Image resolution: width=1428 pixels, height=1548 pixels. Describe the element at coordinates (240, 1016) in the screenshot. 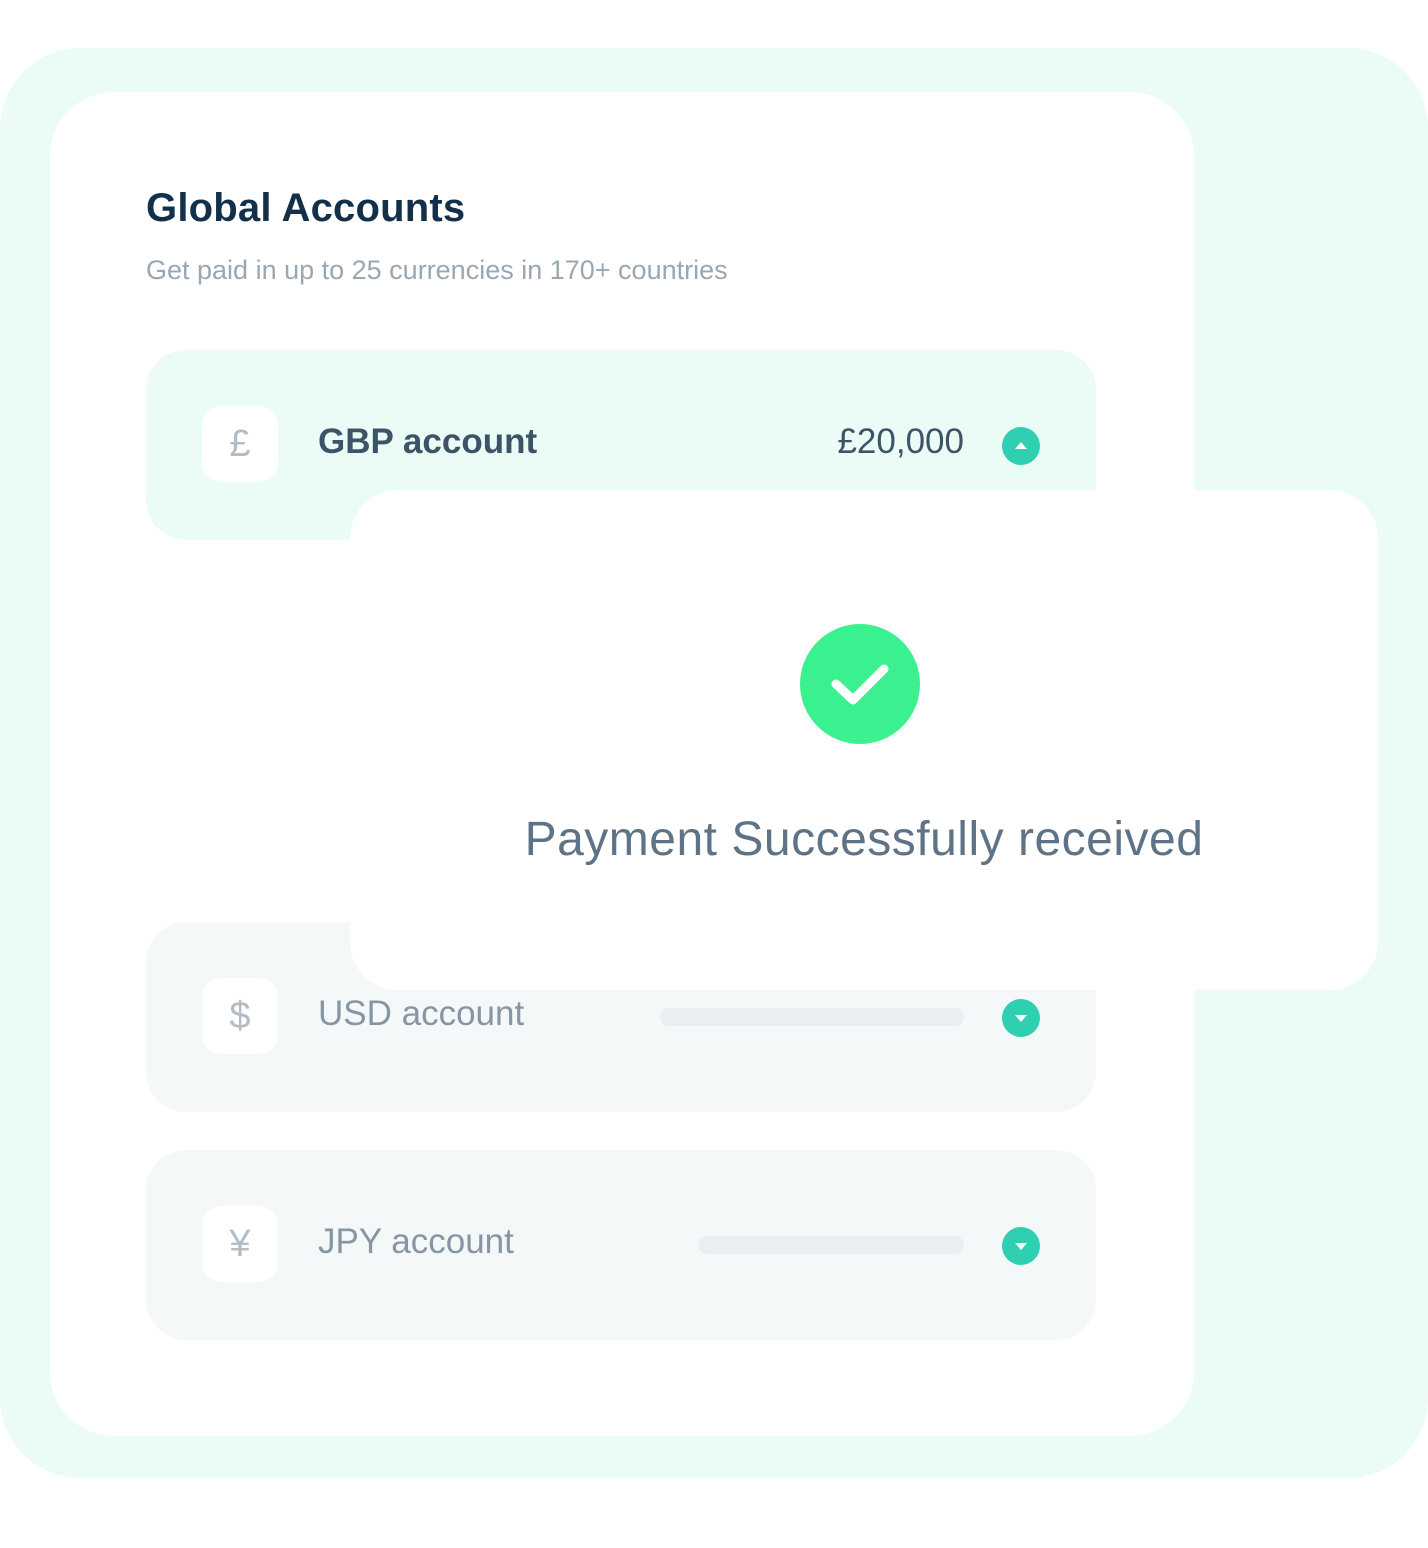

I see `dollar-icon: $` at that location.